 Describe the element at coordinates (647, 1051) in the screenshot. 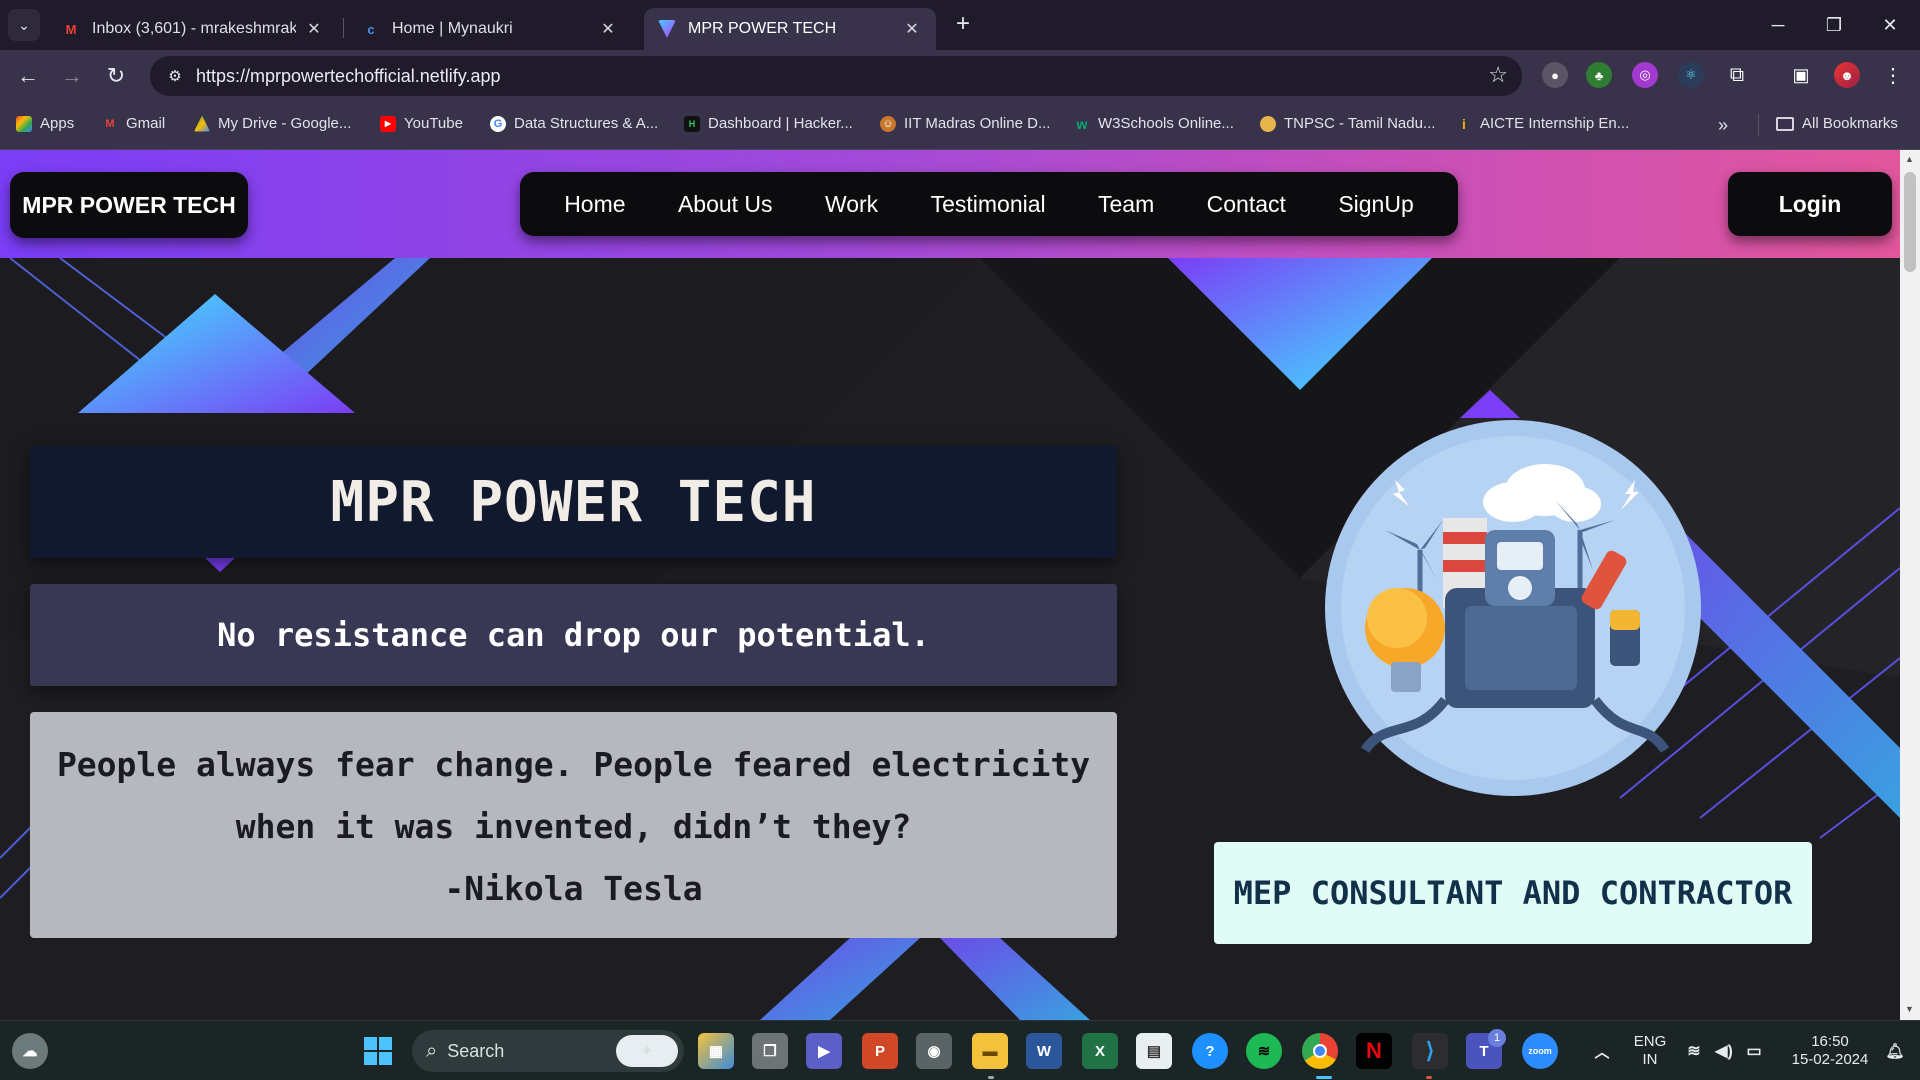

I see `copilot-icon: ✦` at that location.